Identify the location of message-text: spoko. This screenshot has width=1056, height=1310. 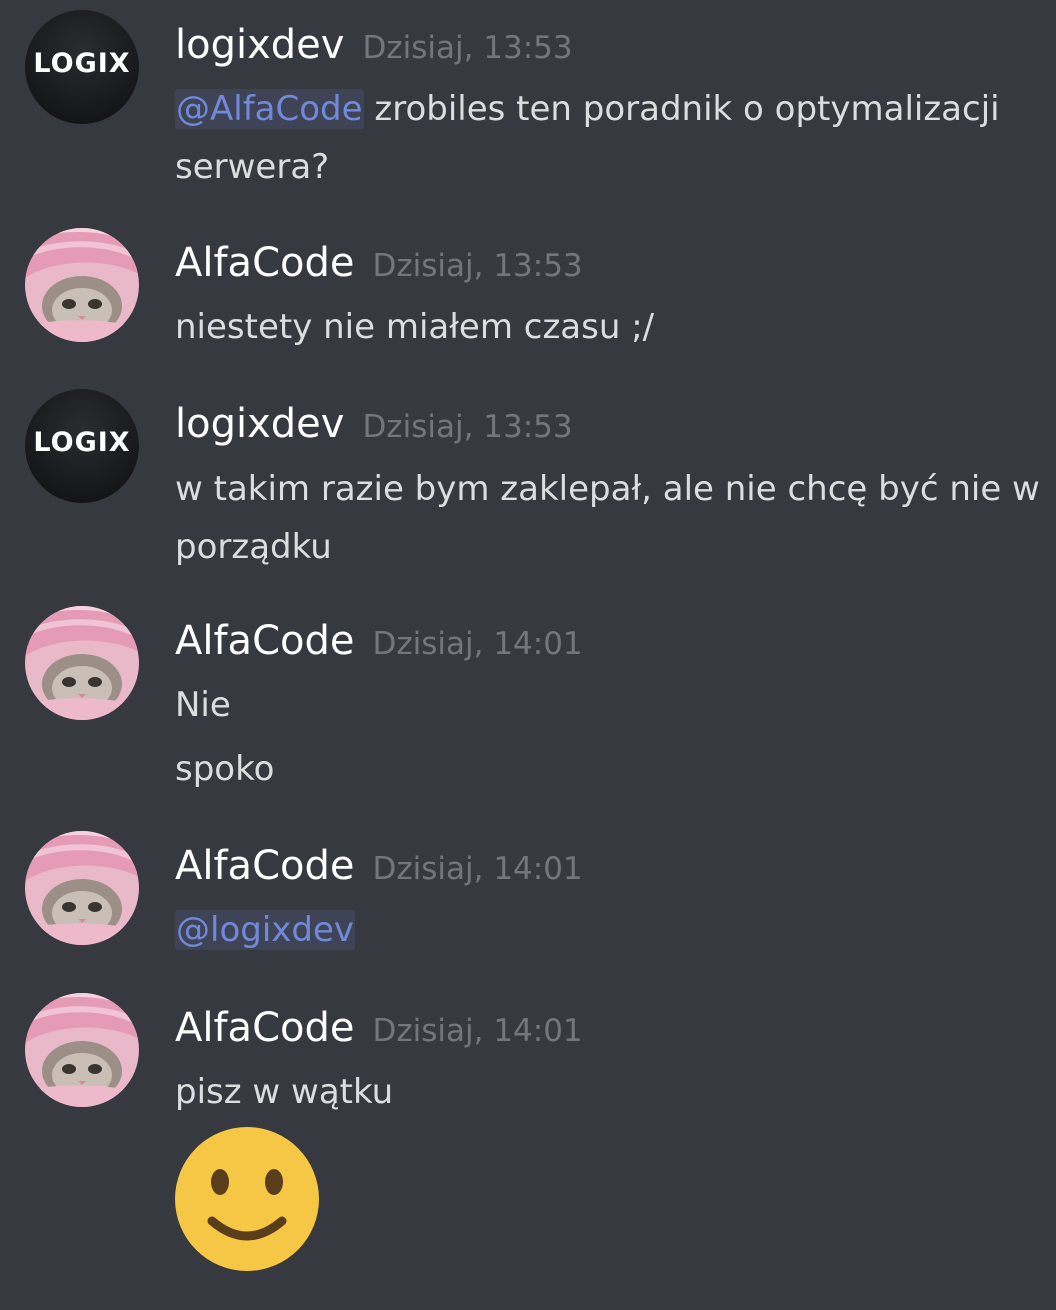
(225, 769).